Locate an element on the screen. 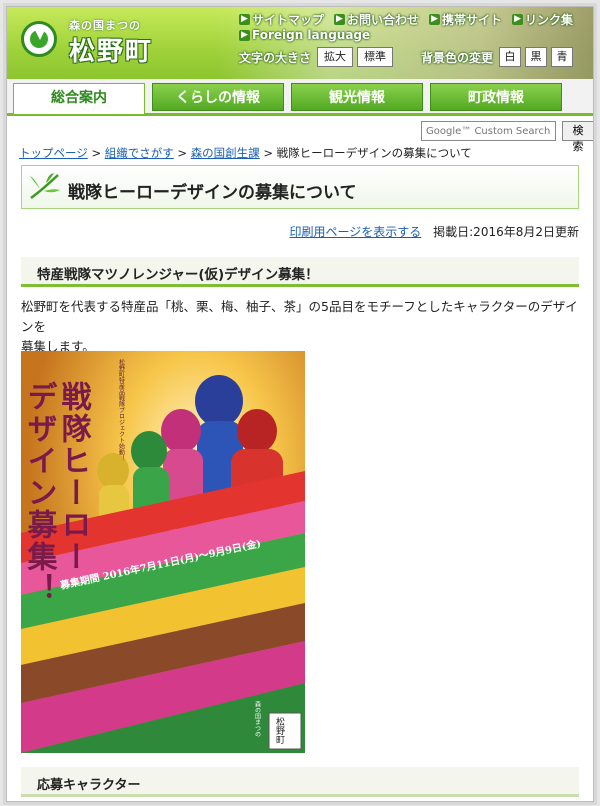  poster-title-col2: デザイン募集！ is located at coordinates (40, 493).